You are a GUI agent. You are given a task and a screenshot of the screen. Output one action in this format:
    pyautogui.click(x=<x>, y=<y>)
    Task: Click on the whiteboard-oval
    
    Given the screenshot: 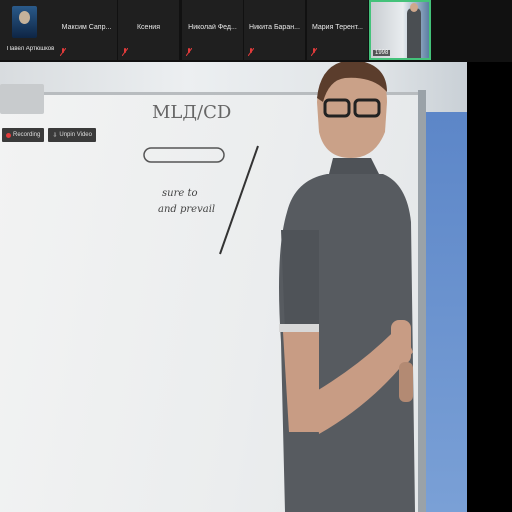 What is the action you would take?
    pyautogui.click(x=184, y=155)
    